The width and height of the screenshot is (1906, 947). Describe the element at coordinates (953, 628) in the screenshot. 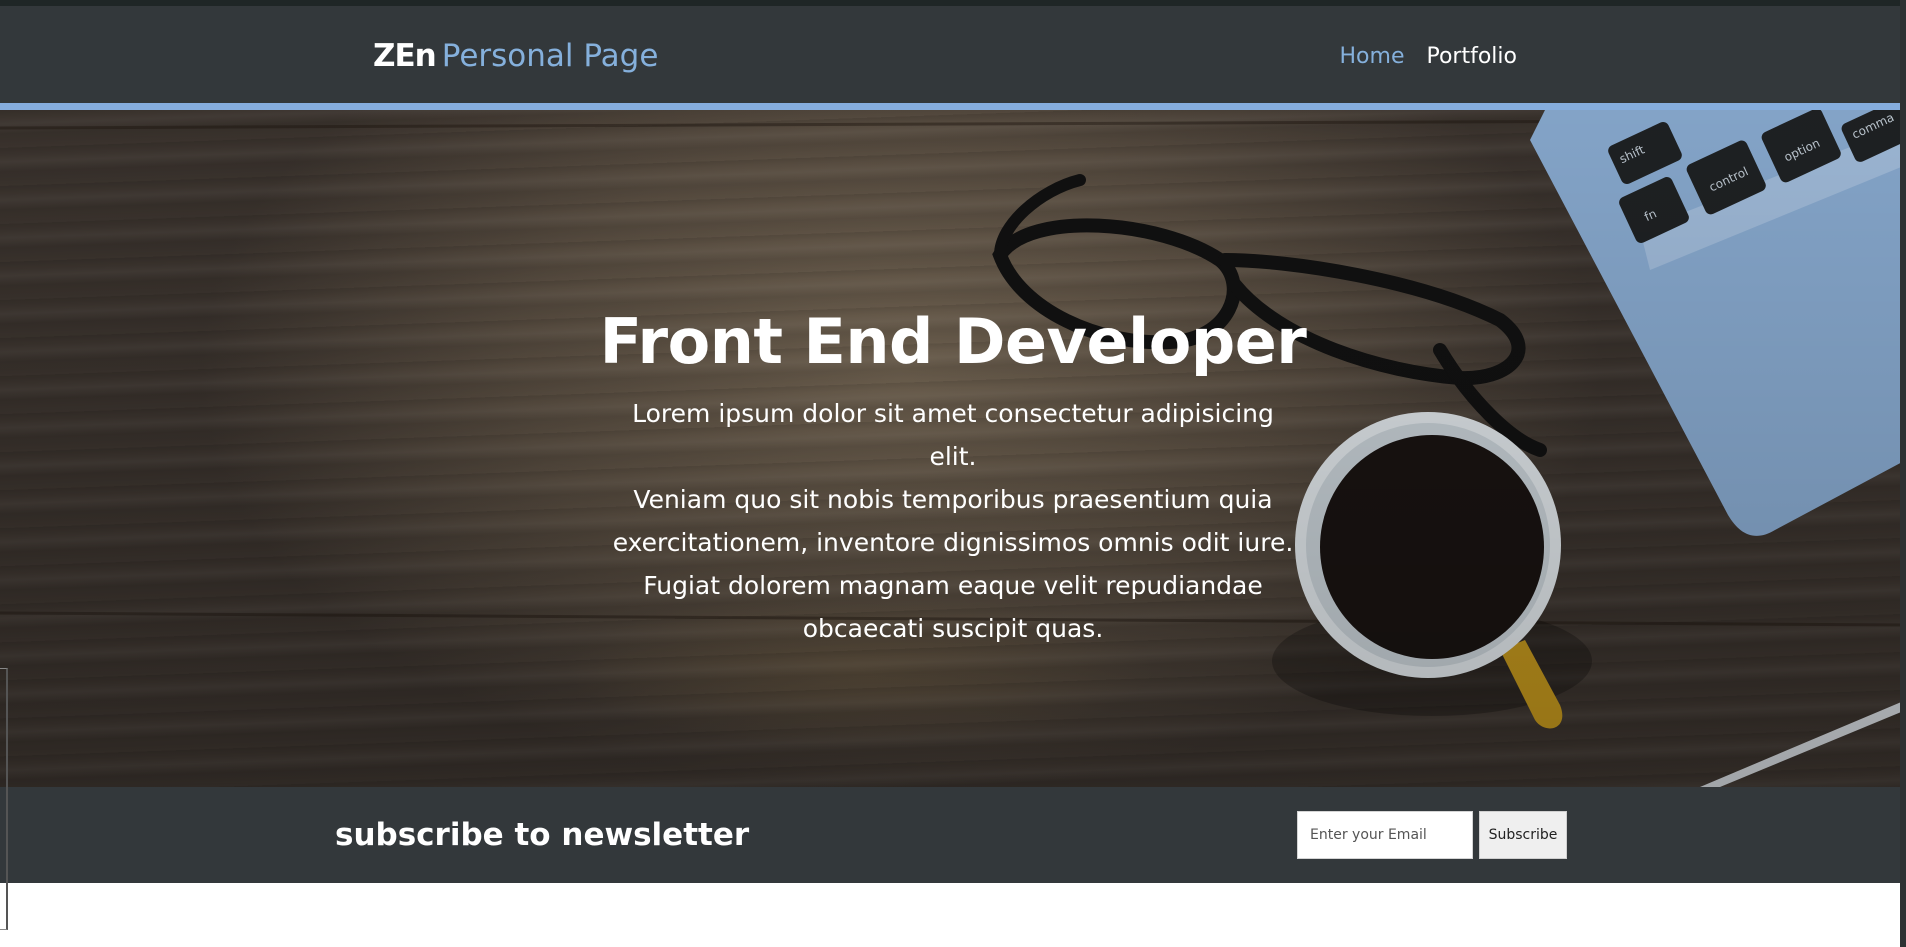

I see `hero-text-line: obcaecati suscipit quas.` at that location.